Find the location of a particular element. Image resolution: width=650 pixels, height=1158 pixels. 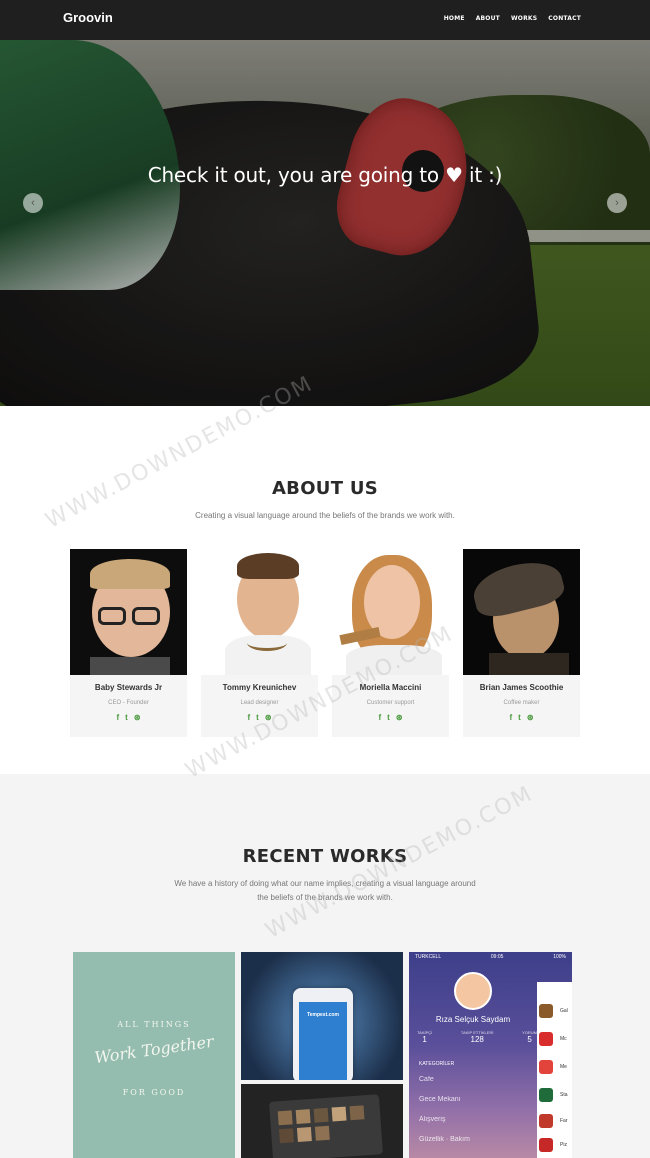

profile-stats: TAKİPÇİ 1 TAKİP ETTİKLERİ 128 YORUM 5 is located at coordinates (477, 1037).